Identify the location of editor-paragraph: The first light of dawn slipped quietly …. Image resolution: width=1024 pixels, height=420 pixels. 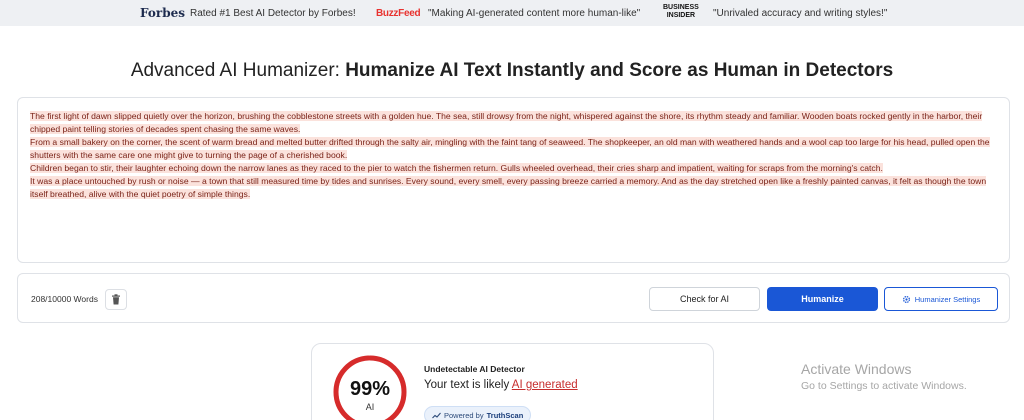
(516, 123).